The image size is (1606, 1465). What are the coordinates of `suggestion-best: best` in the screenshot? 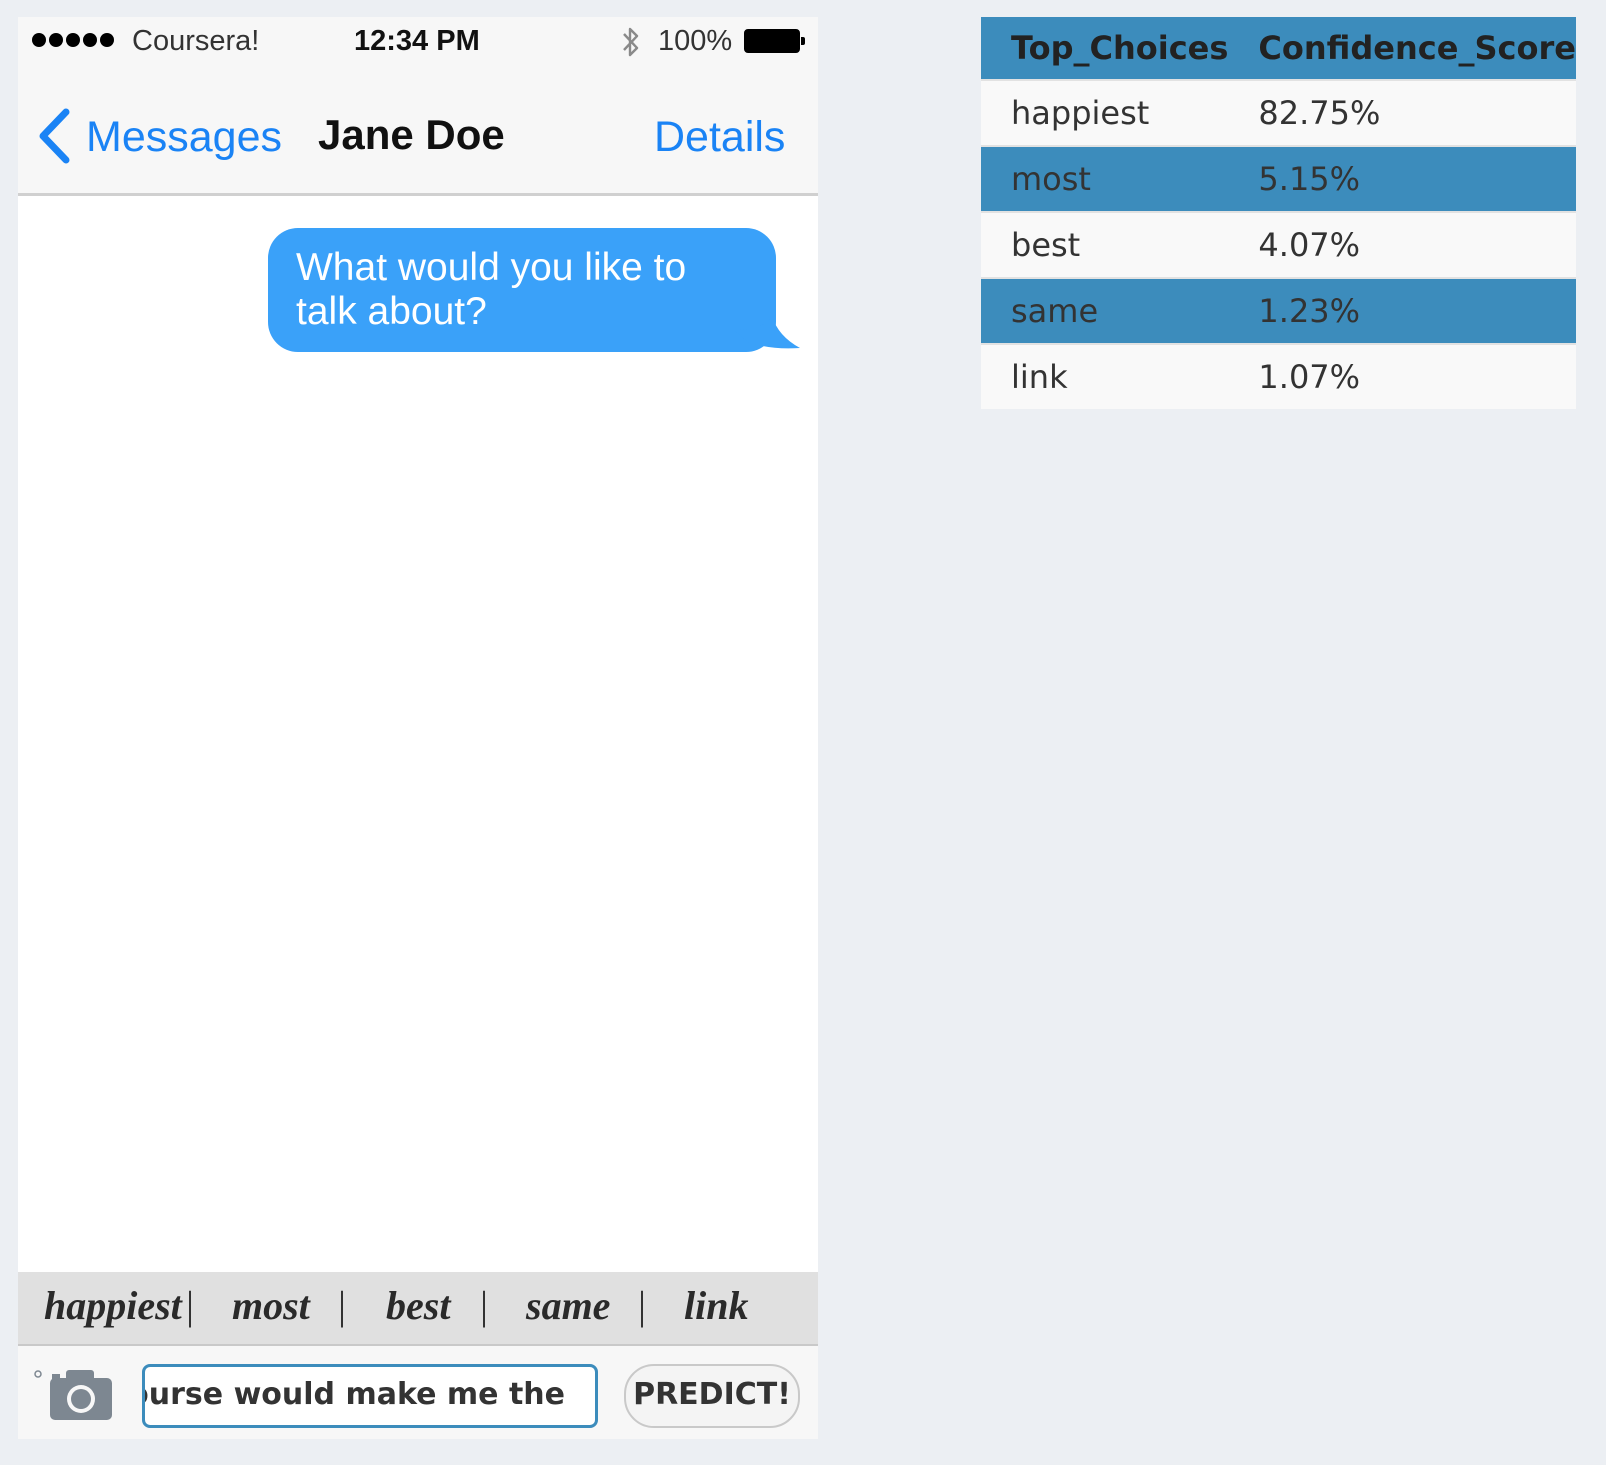 It's located at (418, 1305).